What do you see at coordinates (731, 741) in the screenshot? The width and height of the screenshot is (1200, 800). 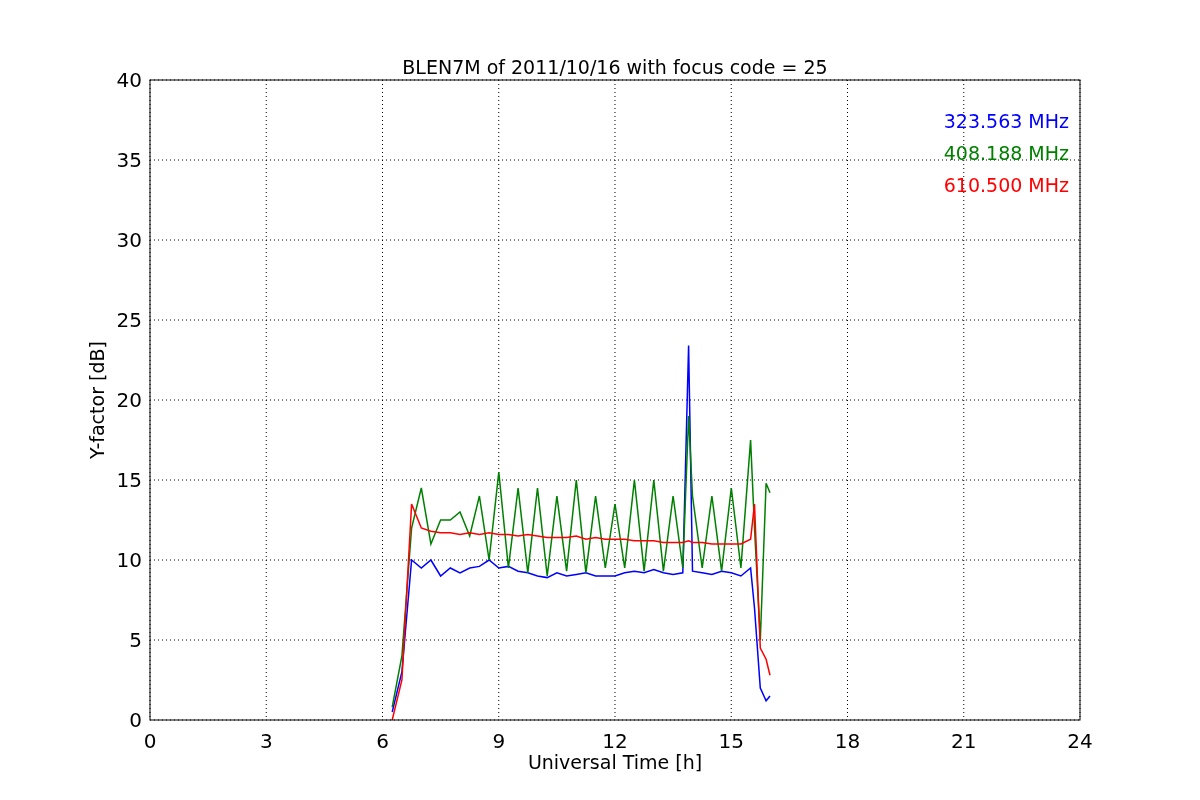 I see `x-tick-label: 15` at bounding box center [731, 741].